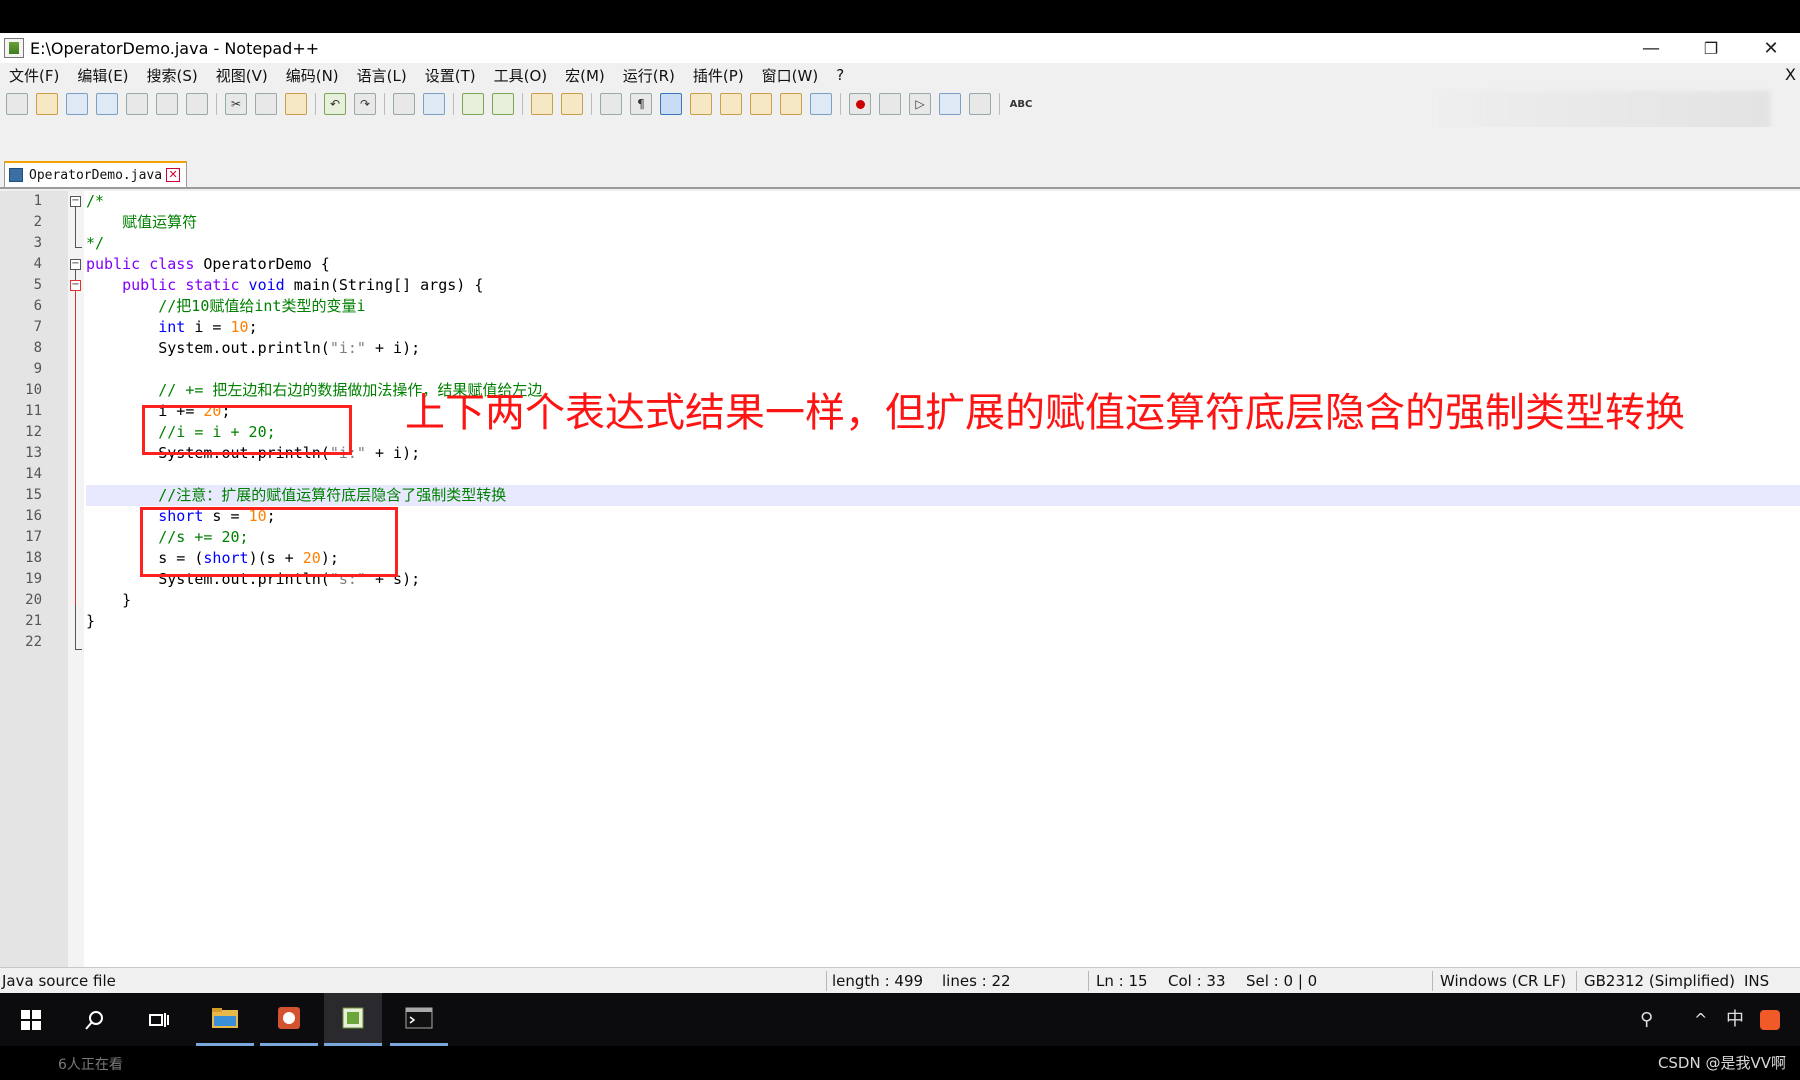 Image resolution: width=1800 pixels, height=1080 pixels. Describe the element at coordinates (90, 1065) in the screenshot. I see `viewer-count: 6人正在看` at that location.